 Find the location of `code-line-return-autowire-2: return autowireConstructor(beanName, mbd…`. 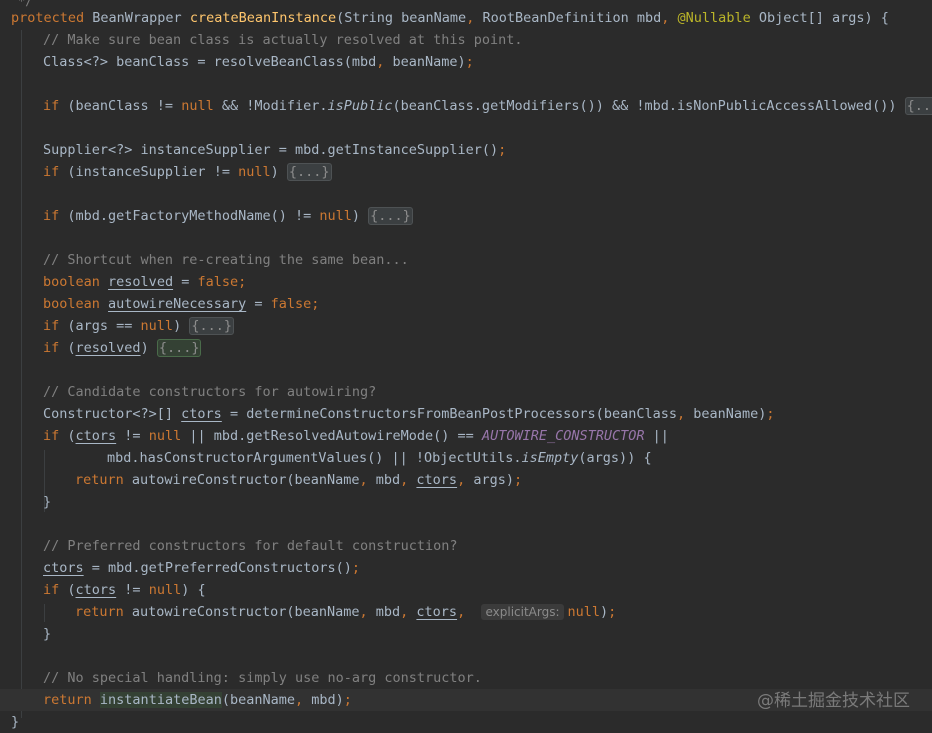

code-line-return-autowire-2: return autowireConstructor(beanName, mbd… is located at coordinates (466, 612).